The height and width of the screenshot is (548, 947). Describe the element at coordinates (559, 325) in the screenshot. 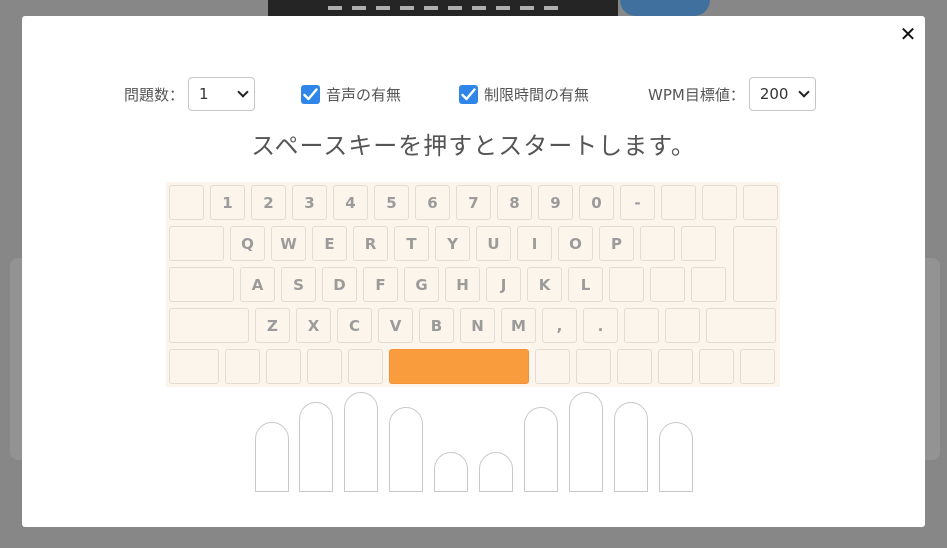

I see `key-,: ,` at that location.